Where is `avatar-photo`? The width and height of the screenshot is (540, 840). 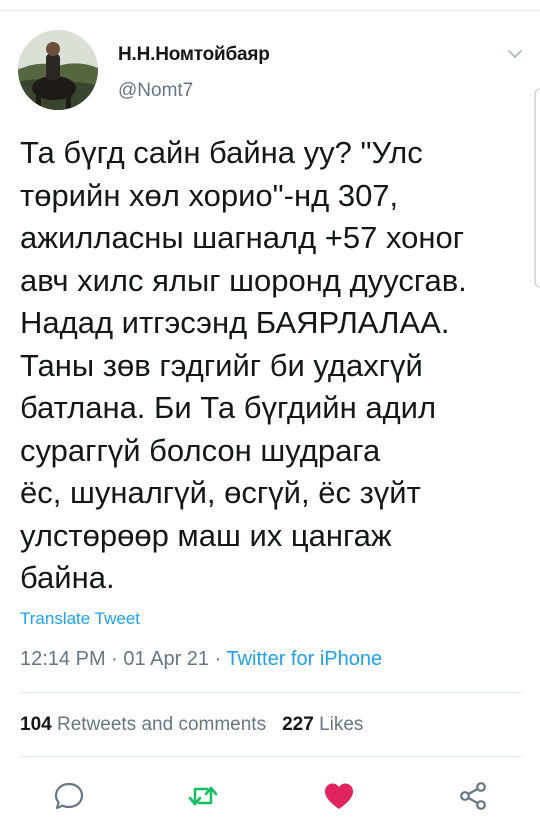
avatar-photo is located at coordinates (58, 70).